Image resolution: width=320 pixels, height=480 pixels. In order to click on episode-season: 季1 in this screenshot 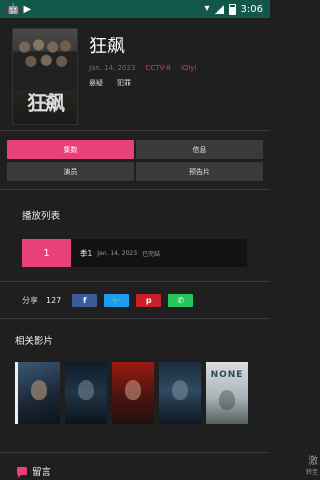, I will do `click(86, 253)`.